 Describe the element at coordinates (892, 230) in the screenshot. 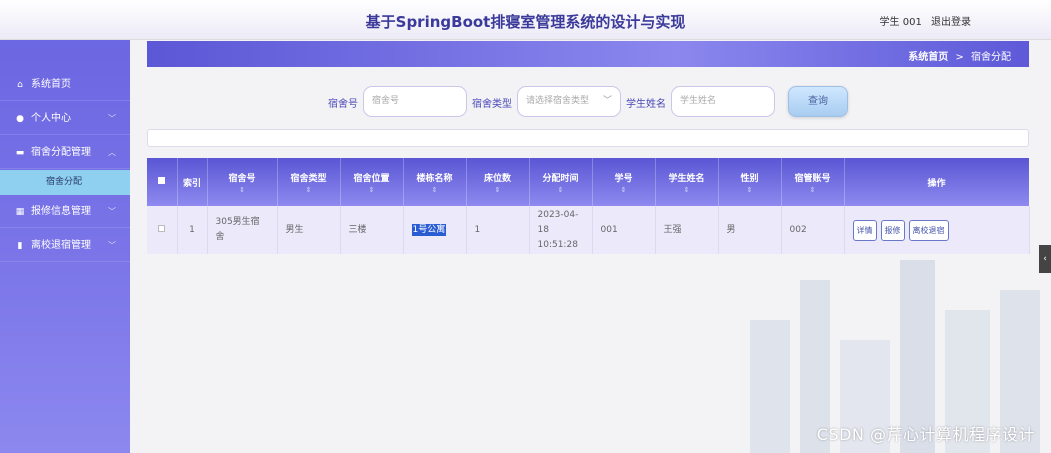

I see `repair-button: 报修` at that location.